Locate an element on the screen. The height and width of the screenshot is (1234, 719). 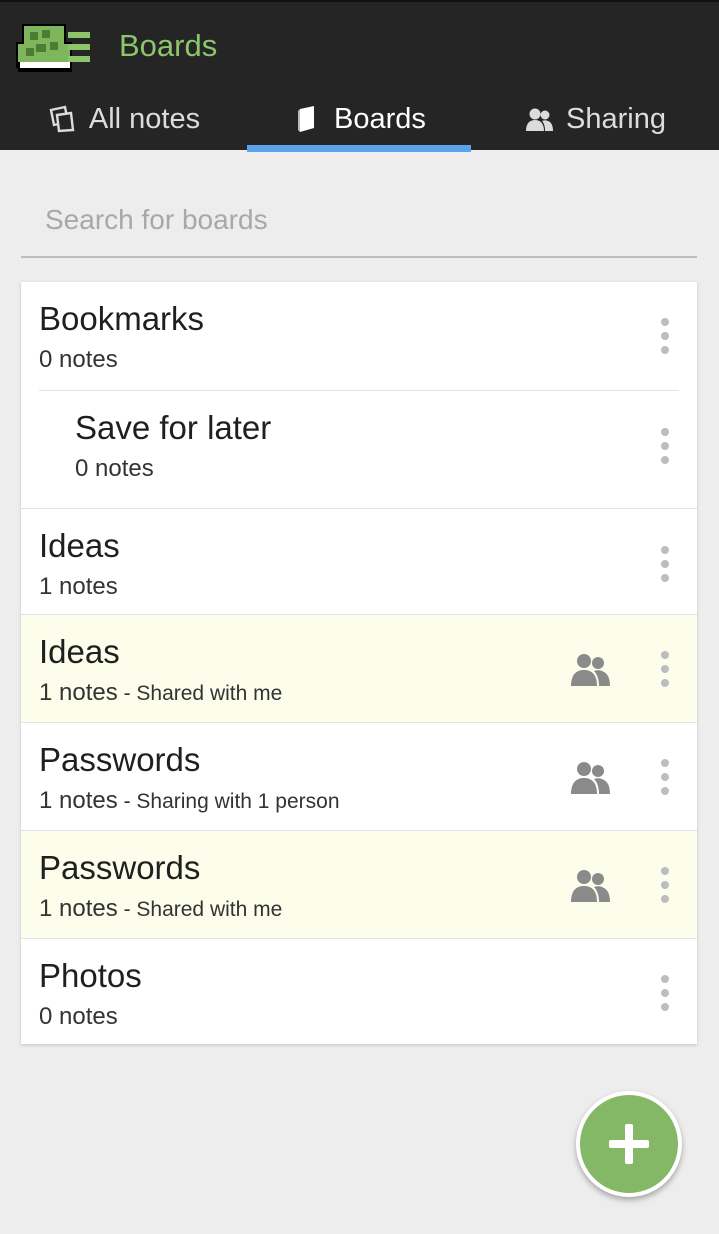
tab-label: Sharing is located at coordinates (616, 118).